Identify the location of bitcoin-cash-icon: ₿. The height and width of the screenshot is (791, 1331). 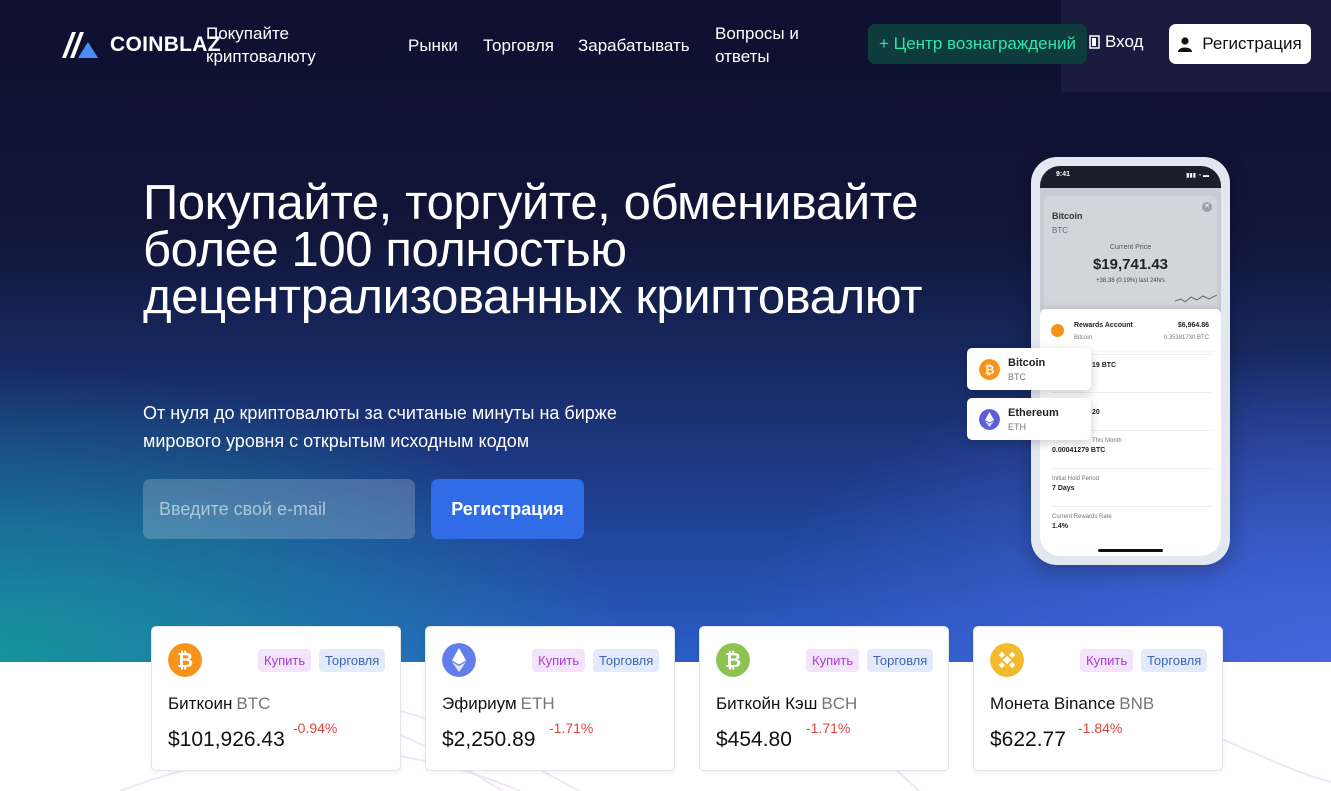
(733, 660).